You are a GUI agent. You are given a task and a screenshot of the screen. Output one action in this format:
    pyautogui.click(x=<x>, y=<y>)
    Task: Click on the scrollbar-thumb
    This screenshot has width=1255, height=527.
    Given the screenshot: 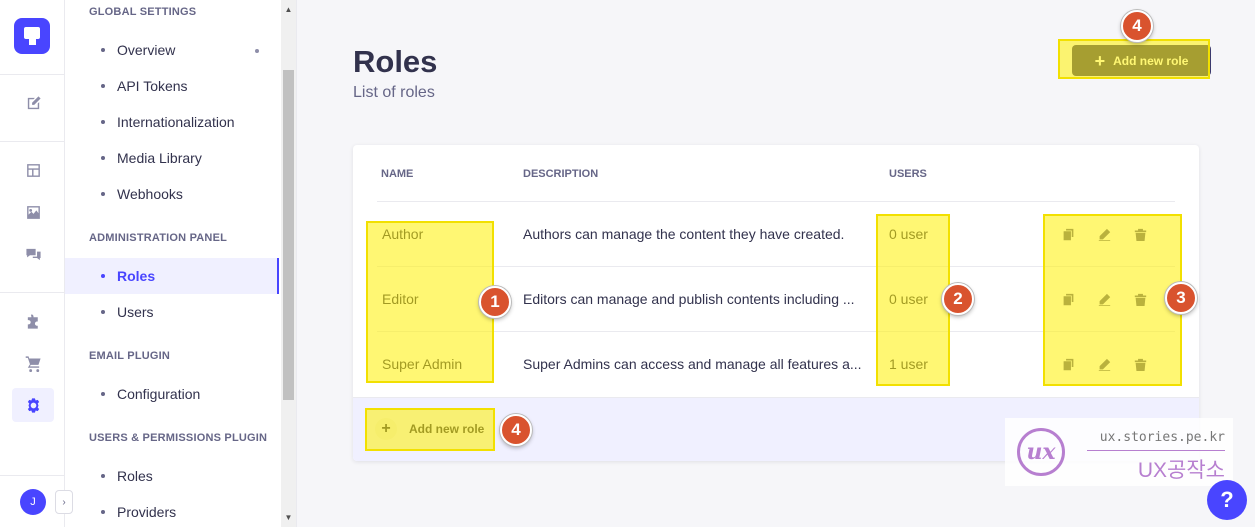 What is the action you would take?
    pyautogui.click(x=288, y=235)
    